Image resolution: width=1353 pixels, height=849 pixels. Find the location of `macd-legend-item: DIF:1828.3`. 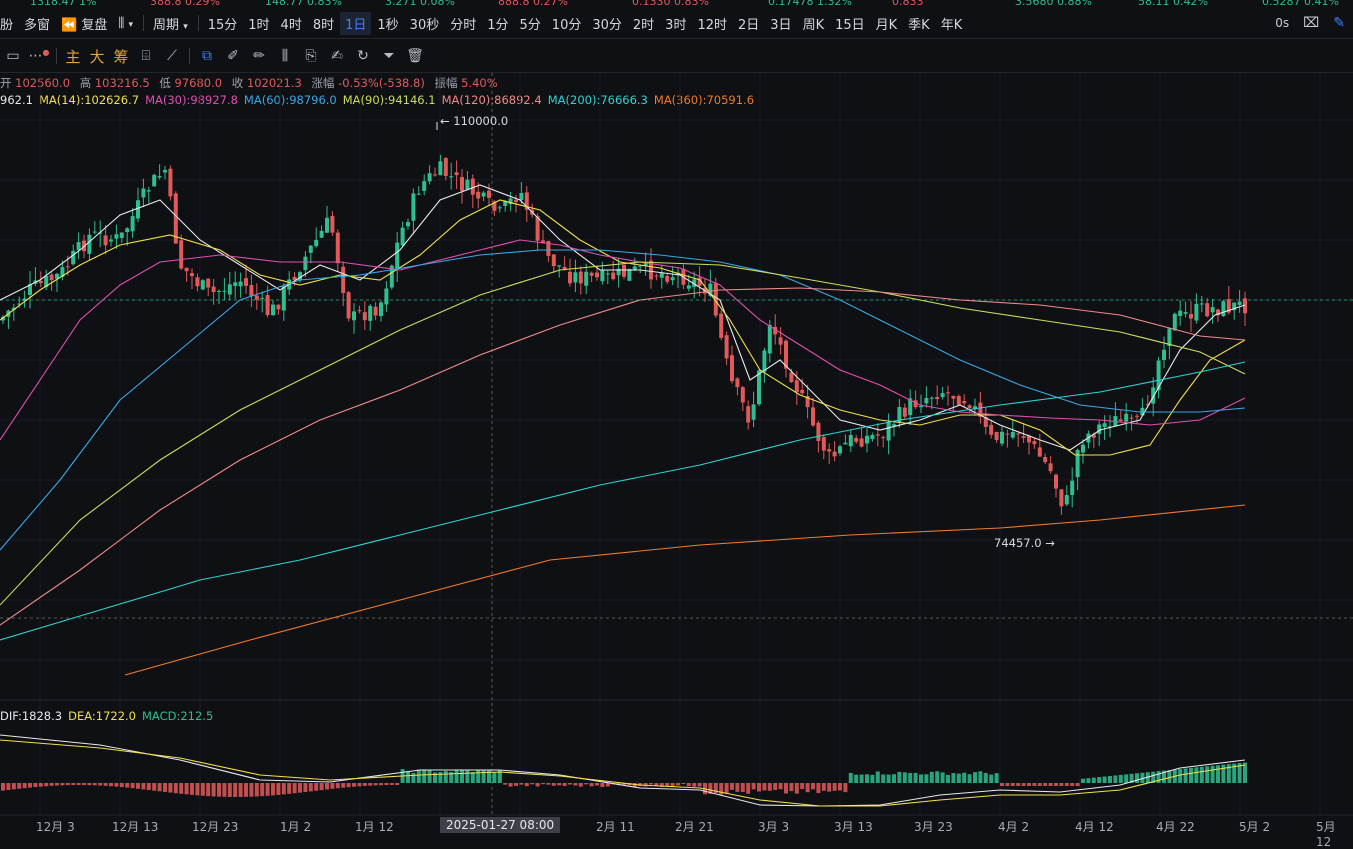

macd-legend-item: DIF:1828.3 is located at coordinates (31, 716).